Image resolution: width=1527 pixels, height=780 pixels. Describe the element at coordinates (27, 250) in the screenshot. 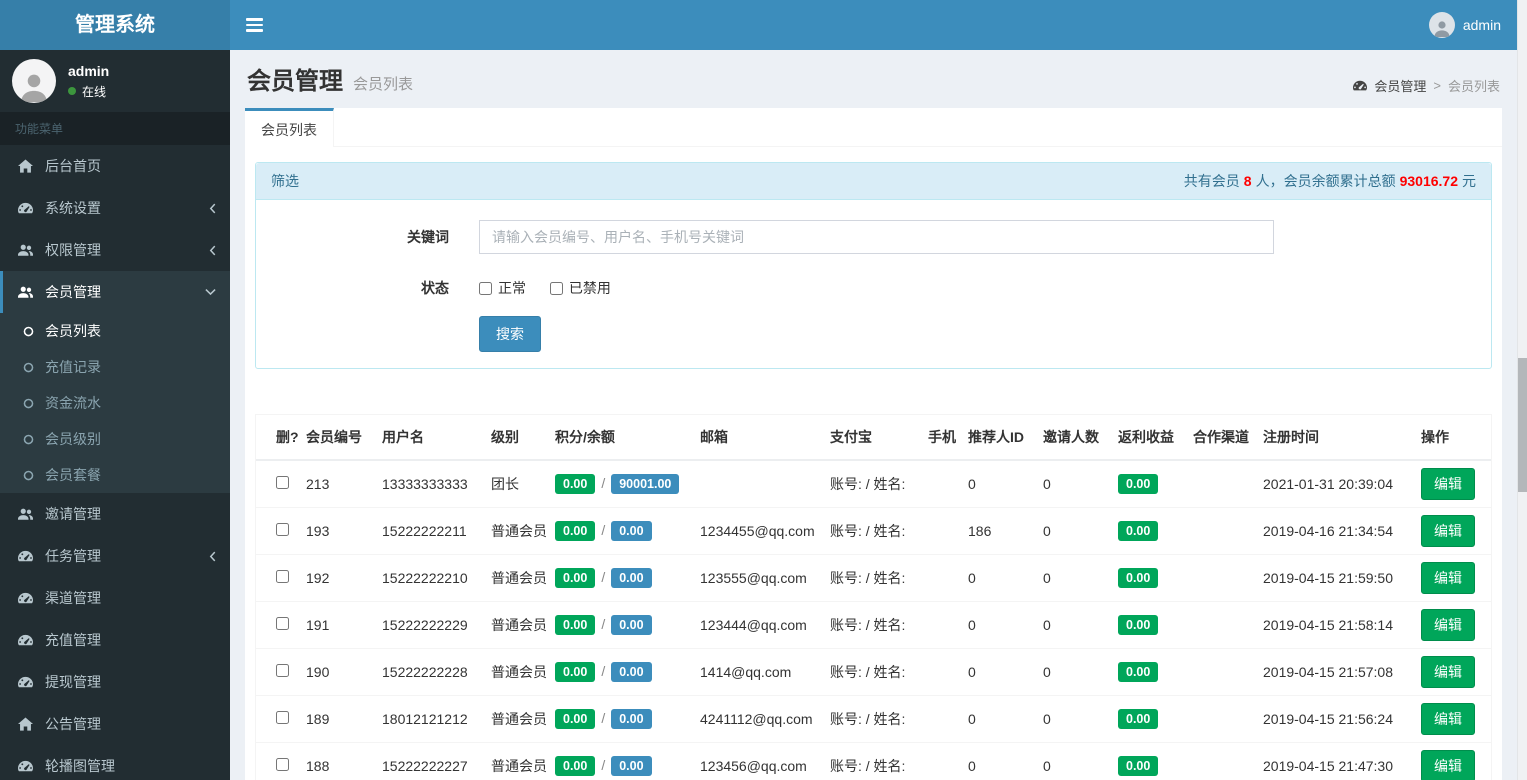

I see `users-icon` at that location.